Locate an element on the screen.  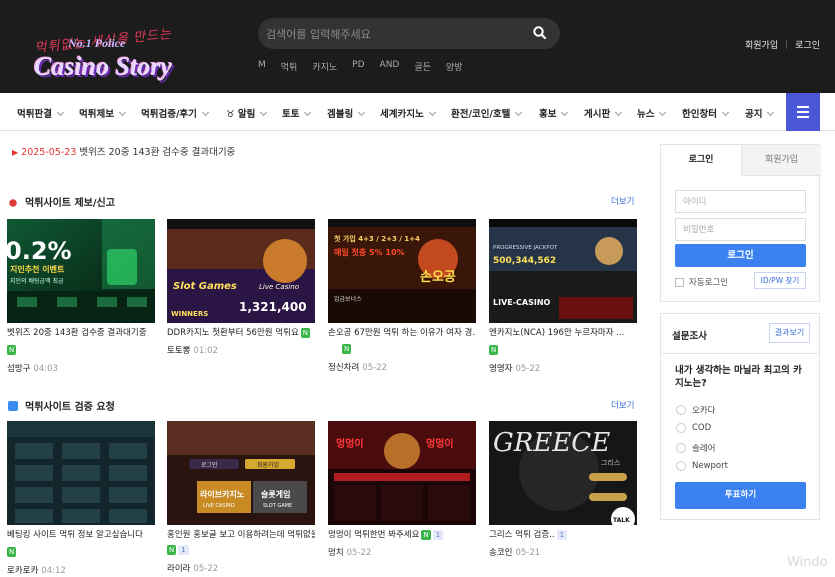
post-date: 04:03 is located at coordinates (45, 369).